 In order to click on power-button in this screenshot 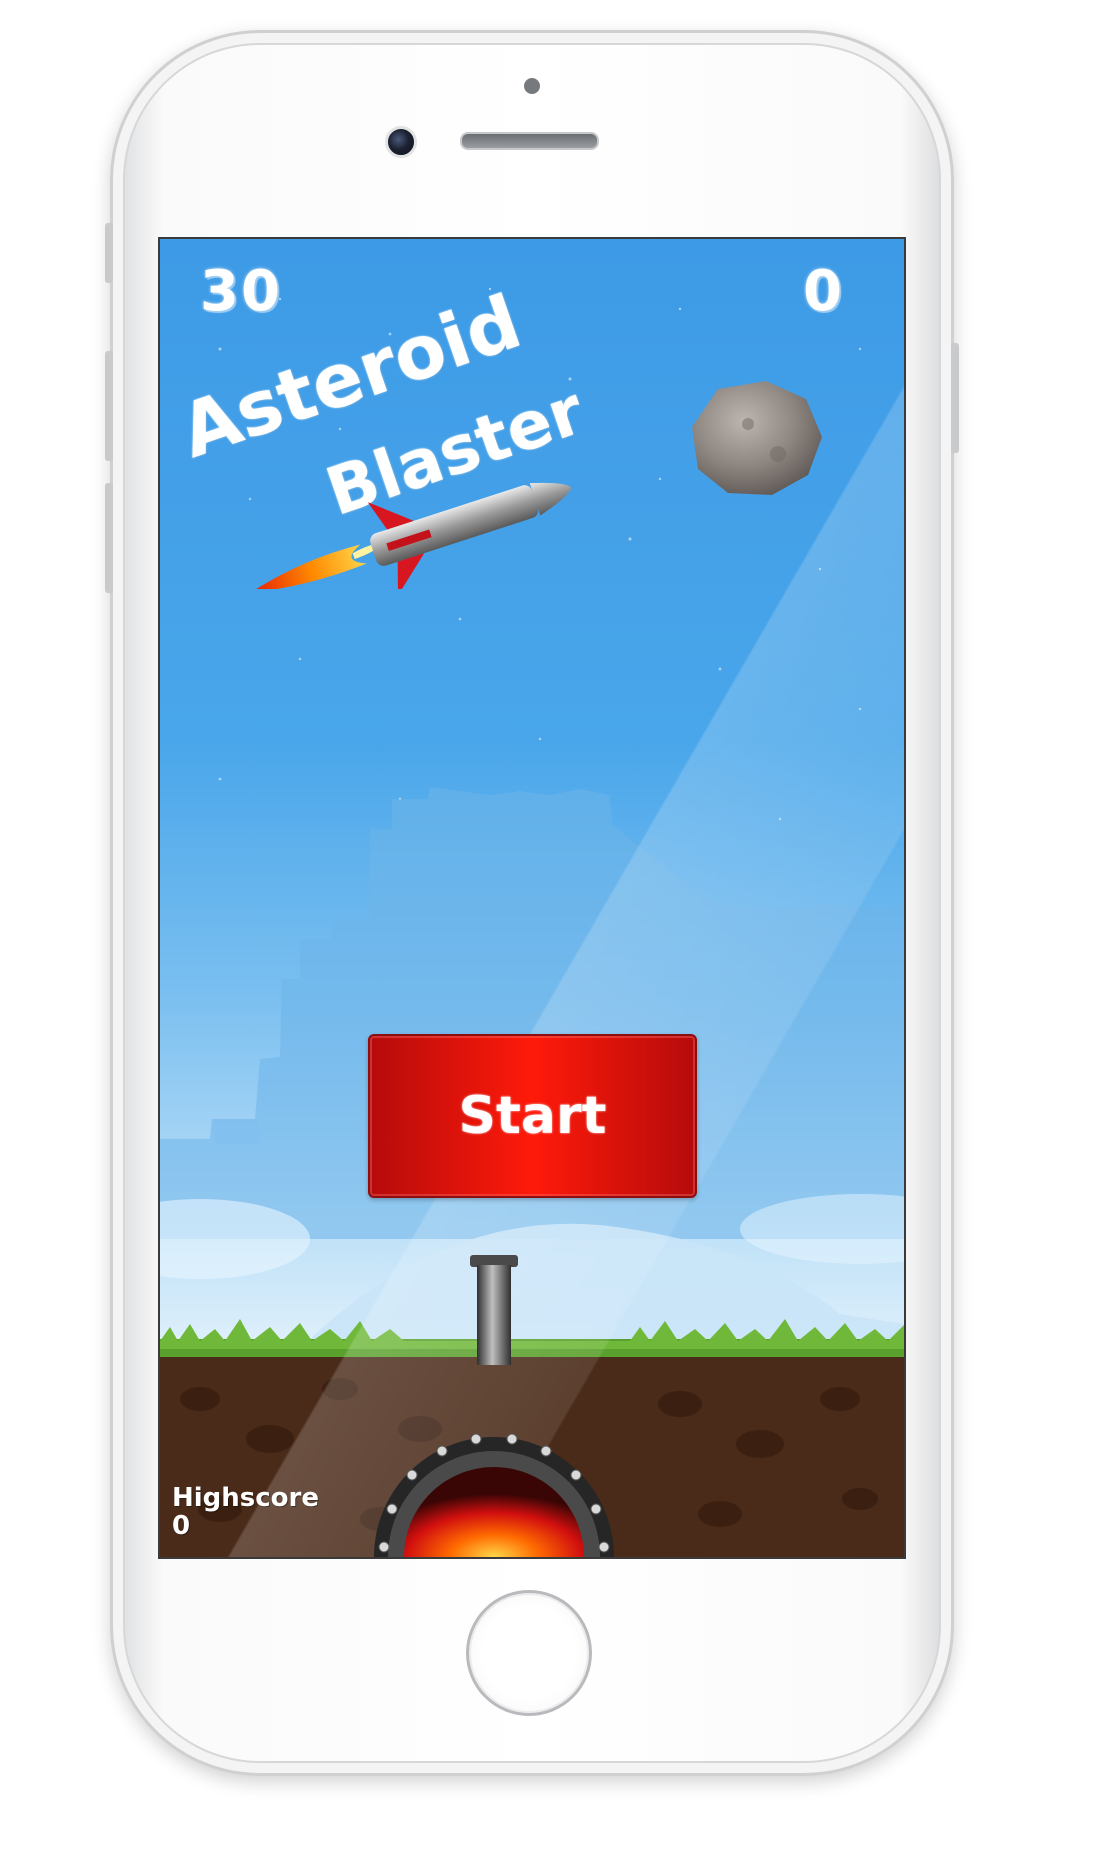, I will do `click(955, 398)`.